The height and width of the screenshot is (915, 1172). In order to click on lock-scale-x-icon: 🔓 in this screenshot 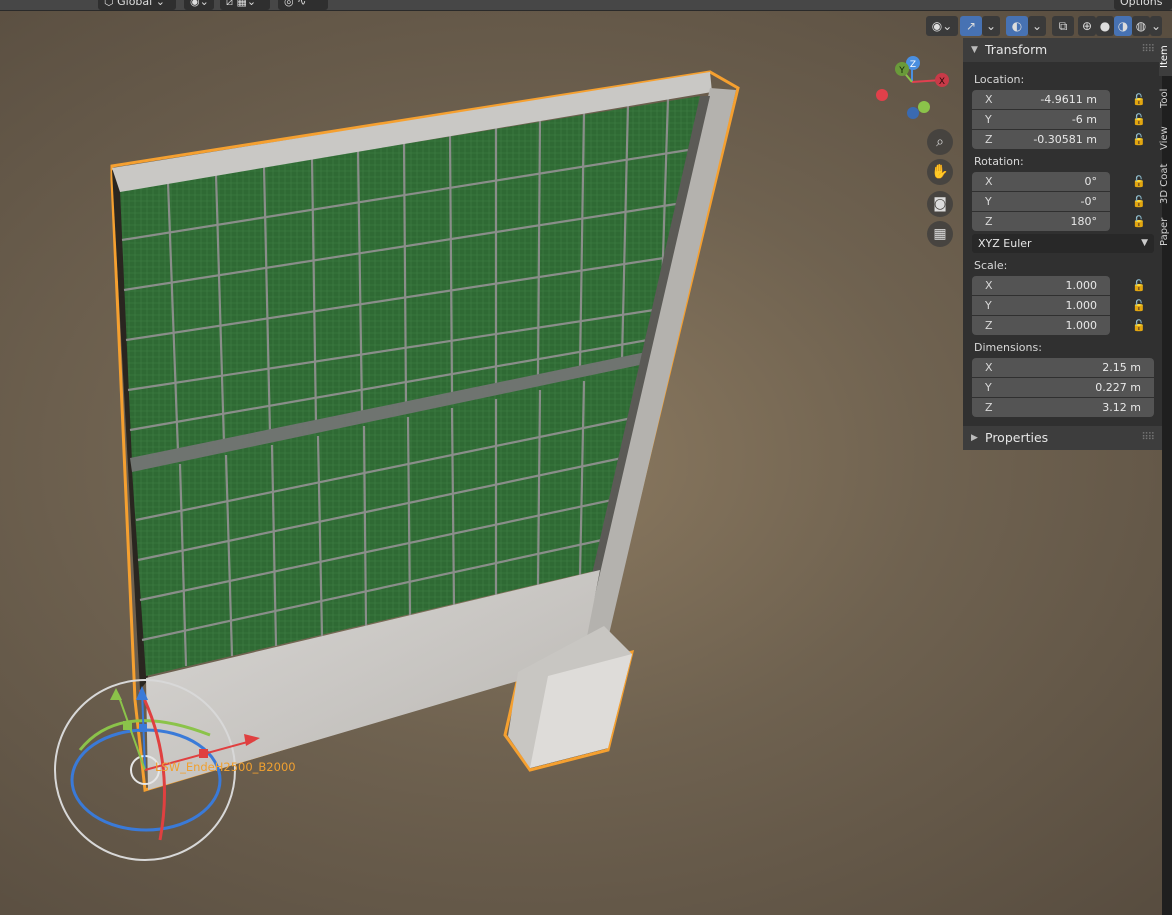, I will do `click(1139, 286)`.